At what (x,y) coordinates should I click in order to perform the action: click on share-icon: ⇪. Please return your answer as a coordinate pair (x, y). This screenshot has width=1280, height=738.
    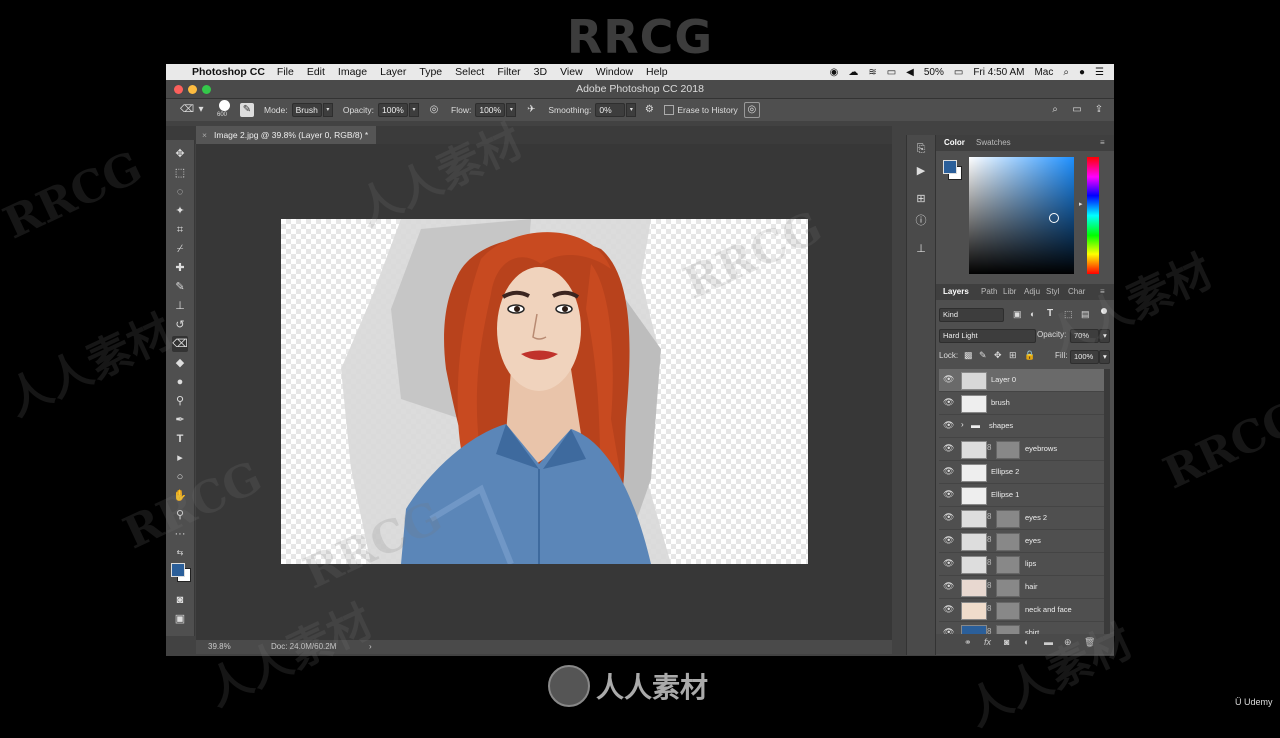
    Looking at the image, I should click on (1099, 110).